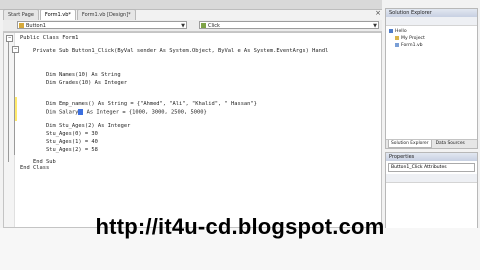  What do you see at coordinates (70, 75) in the screenshot?
I see `code-line: Dim Names(10) As String` at bounding box center [70, 75].